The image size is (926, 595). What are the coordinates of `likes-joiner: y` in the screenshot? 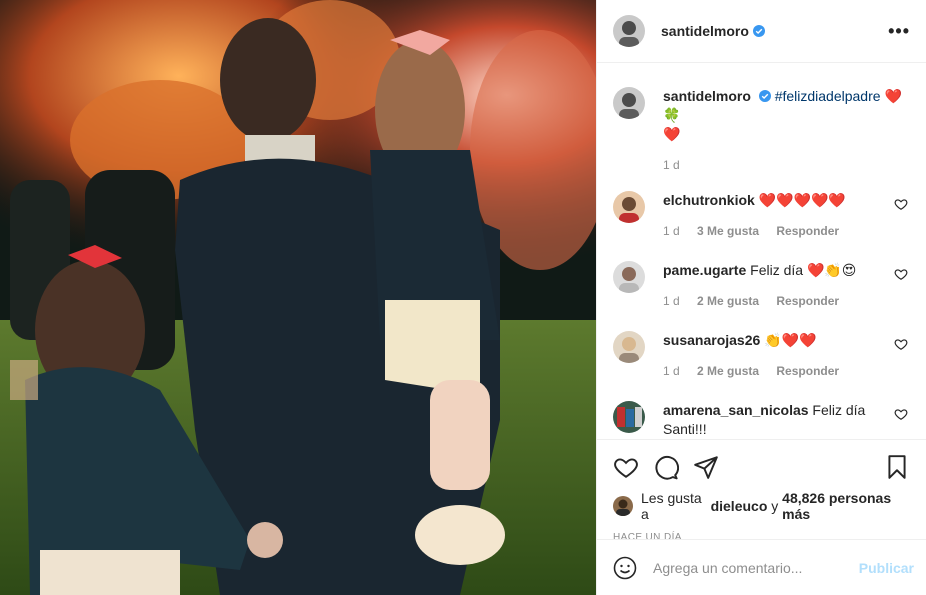 It's located at (775, 506).